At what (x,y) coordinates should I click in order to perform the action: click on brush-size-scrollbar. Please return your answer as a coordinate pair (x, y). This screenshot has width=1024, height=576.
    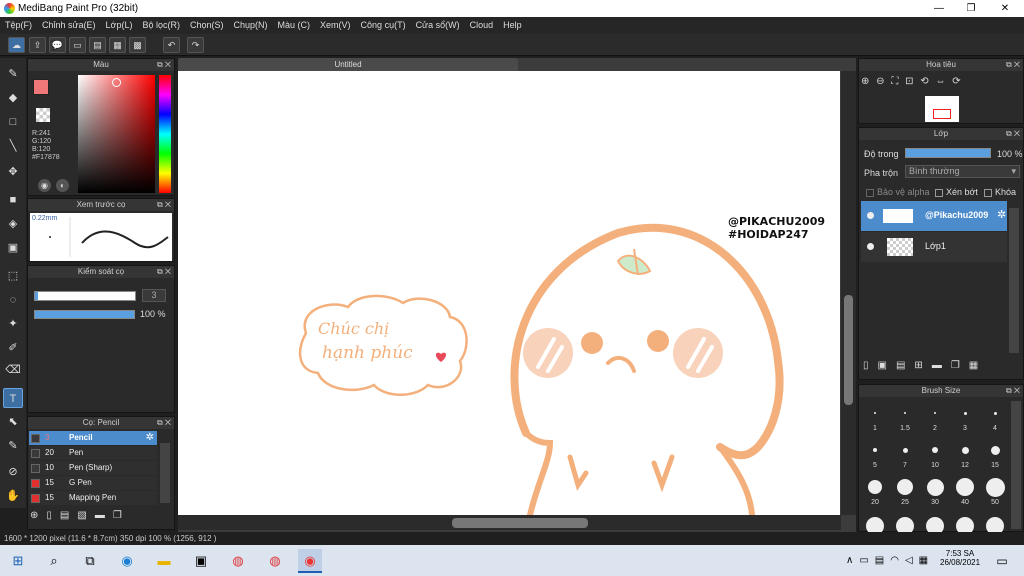
    Looking at the image, I should click on (1016, 465).